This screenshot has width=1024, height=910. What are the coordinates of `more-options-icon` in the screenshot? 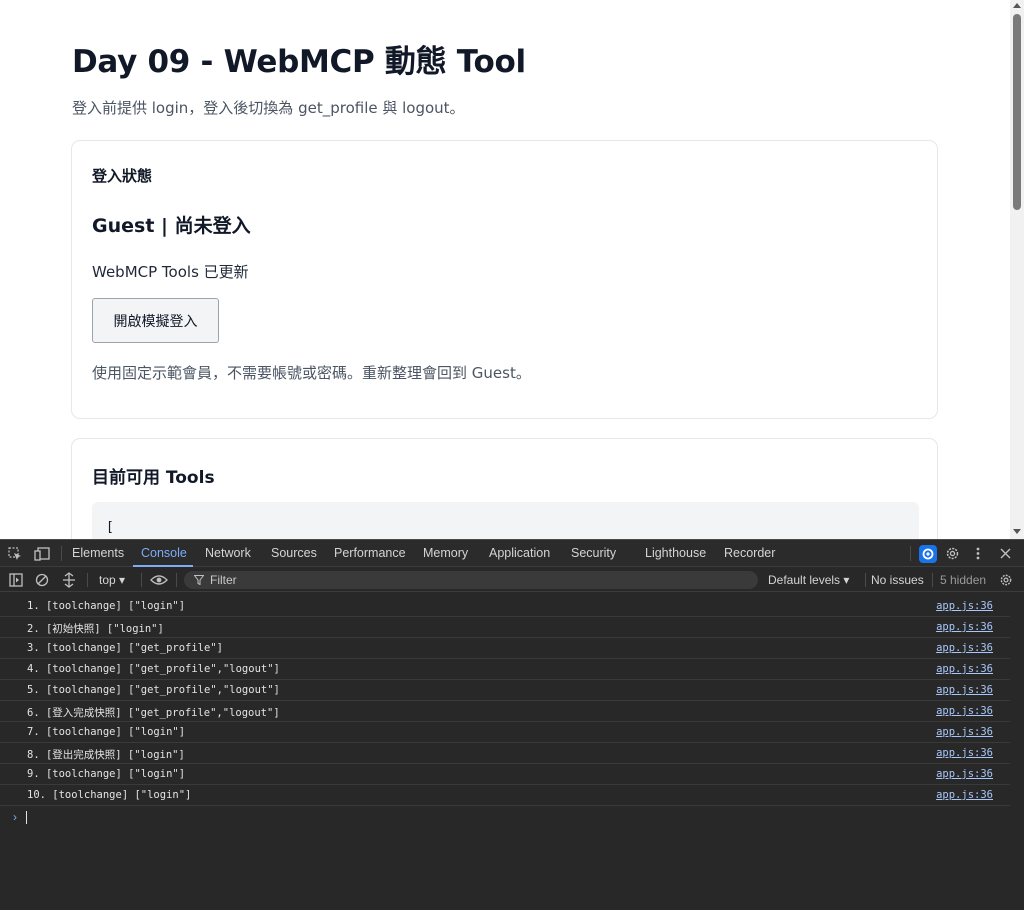 It's located at (978, 553).